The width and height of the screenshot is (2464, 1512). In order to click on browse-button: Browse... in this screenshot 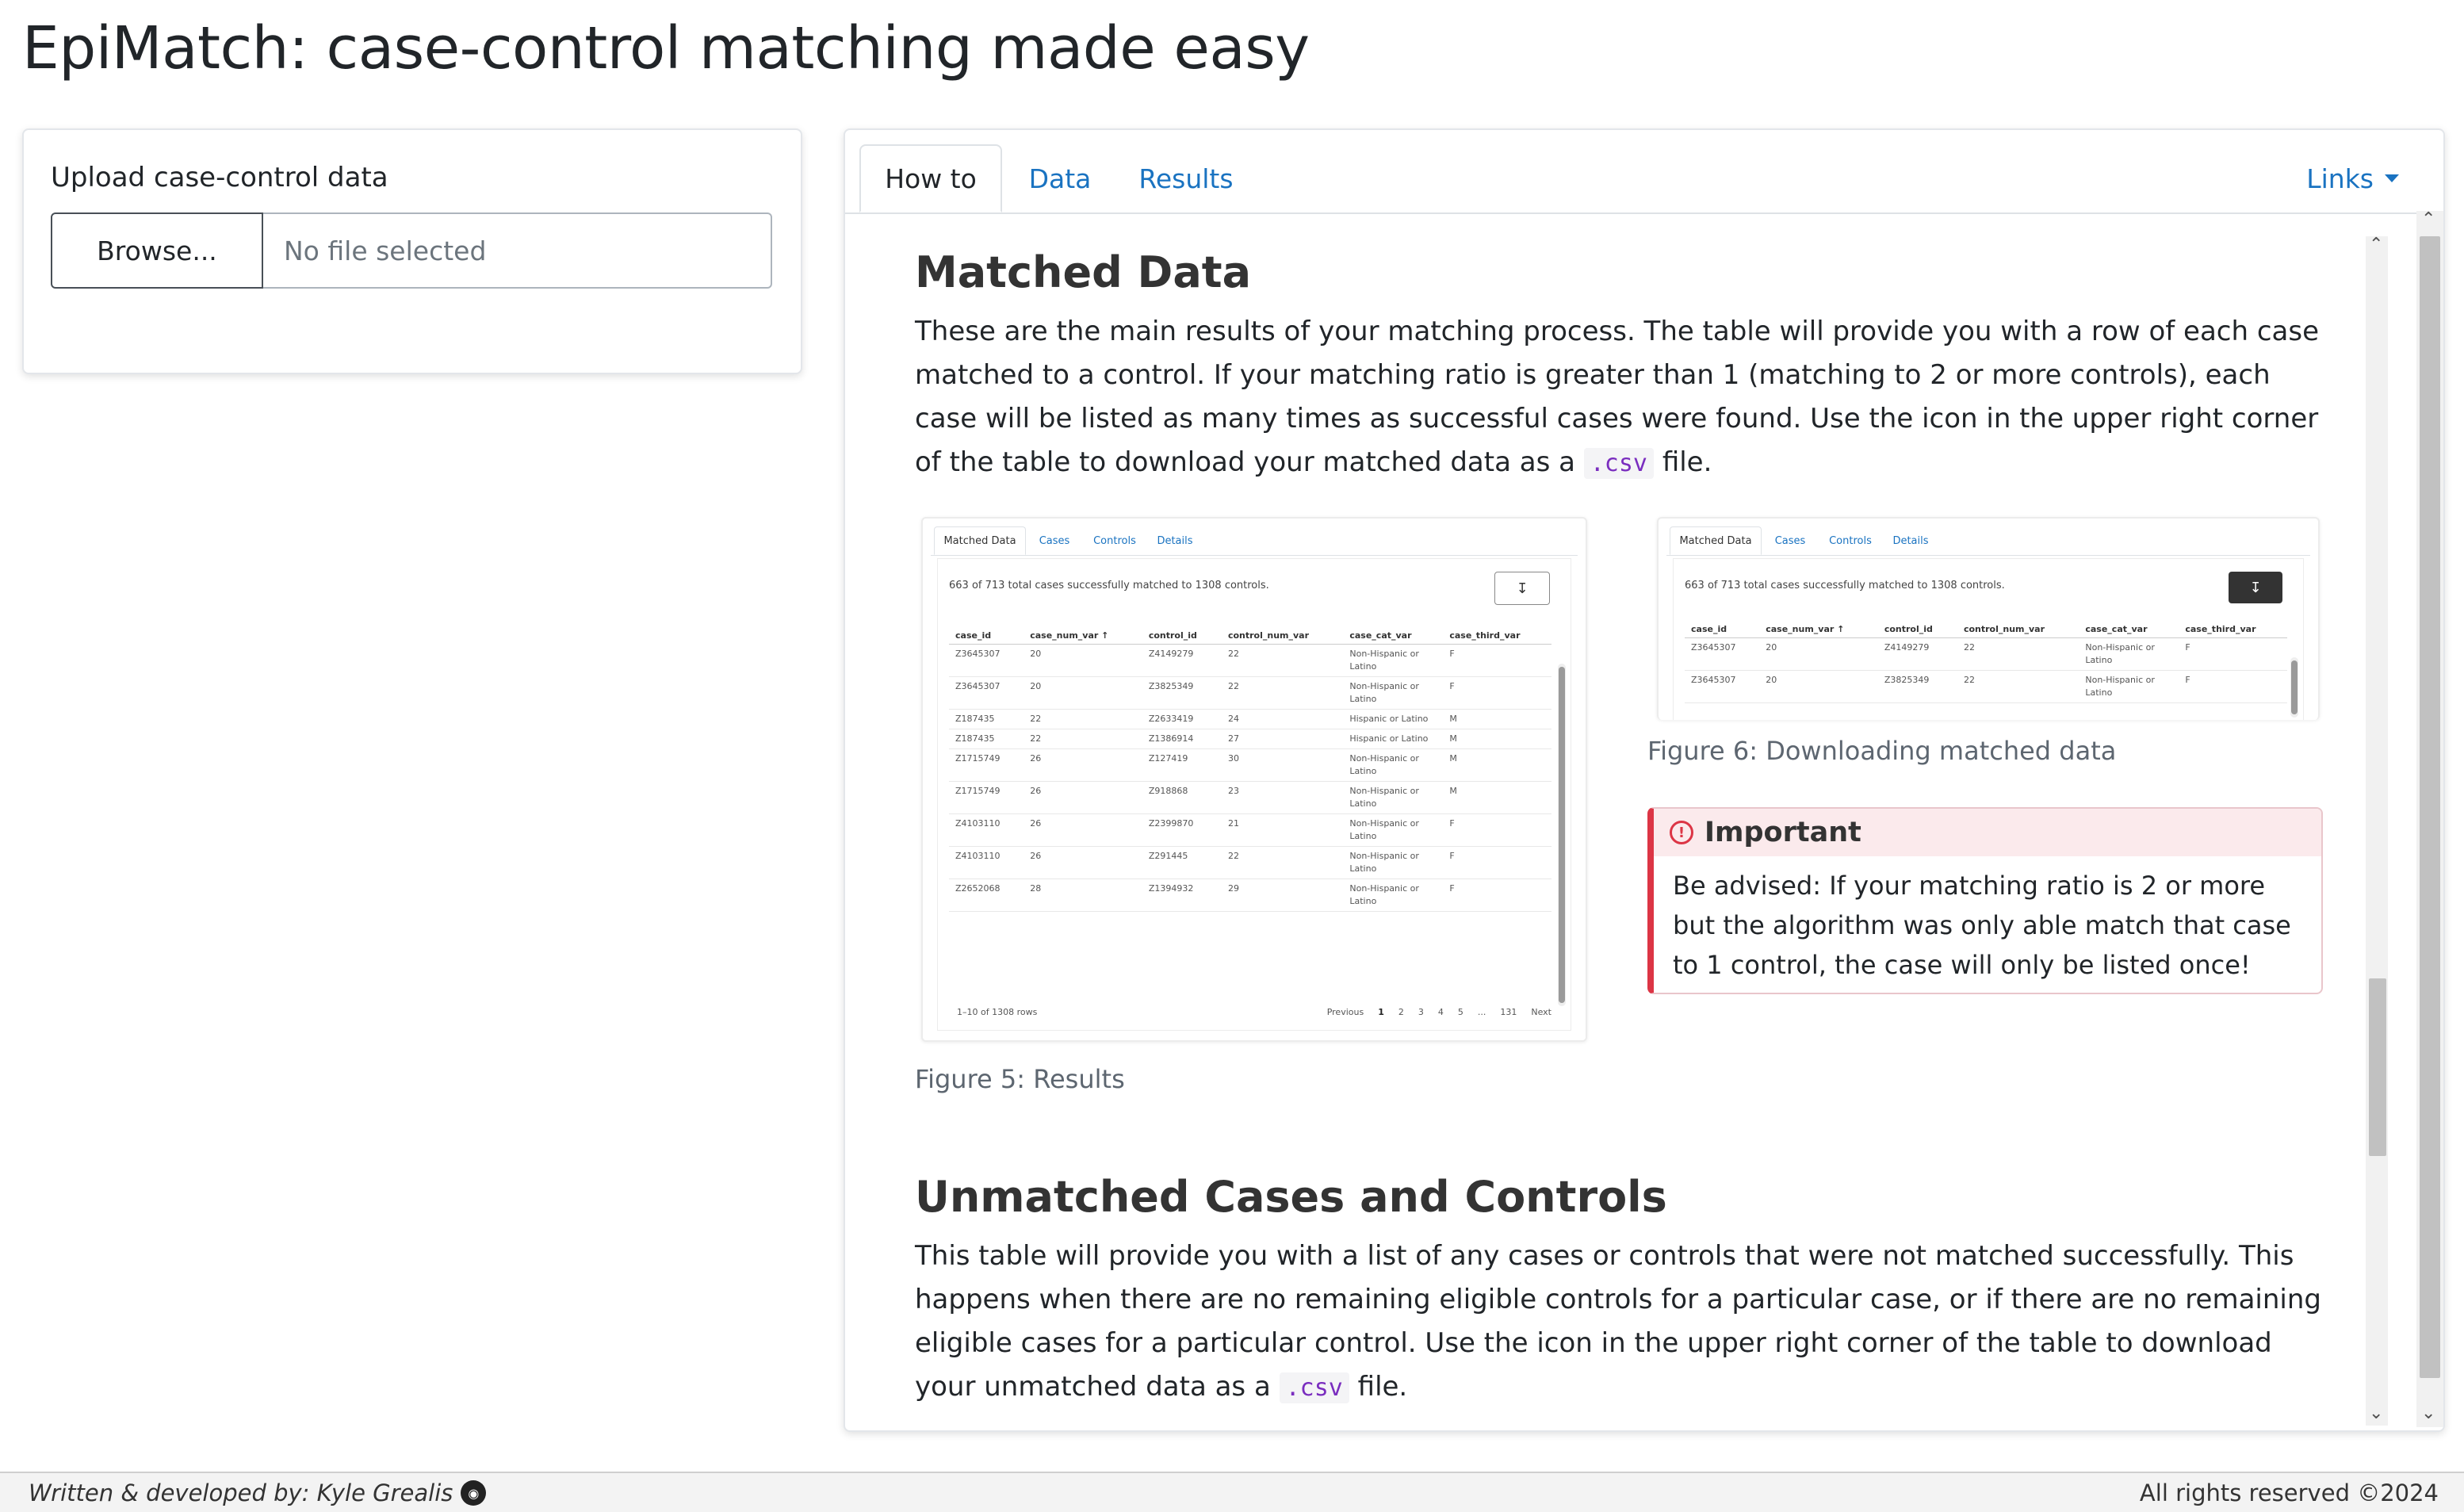, I will do `click(157, 250)`.